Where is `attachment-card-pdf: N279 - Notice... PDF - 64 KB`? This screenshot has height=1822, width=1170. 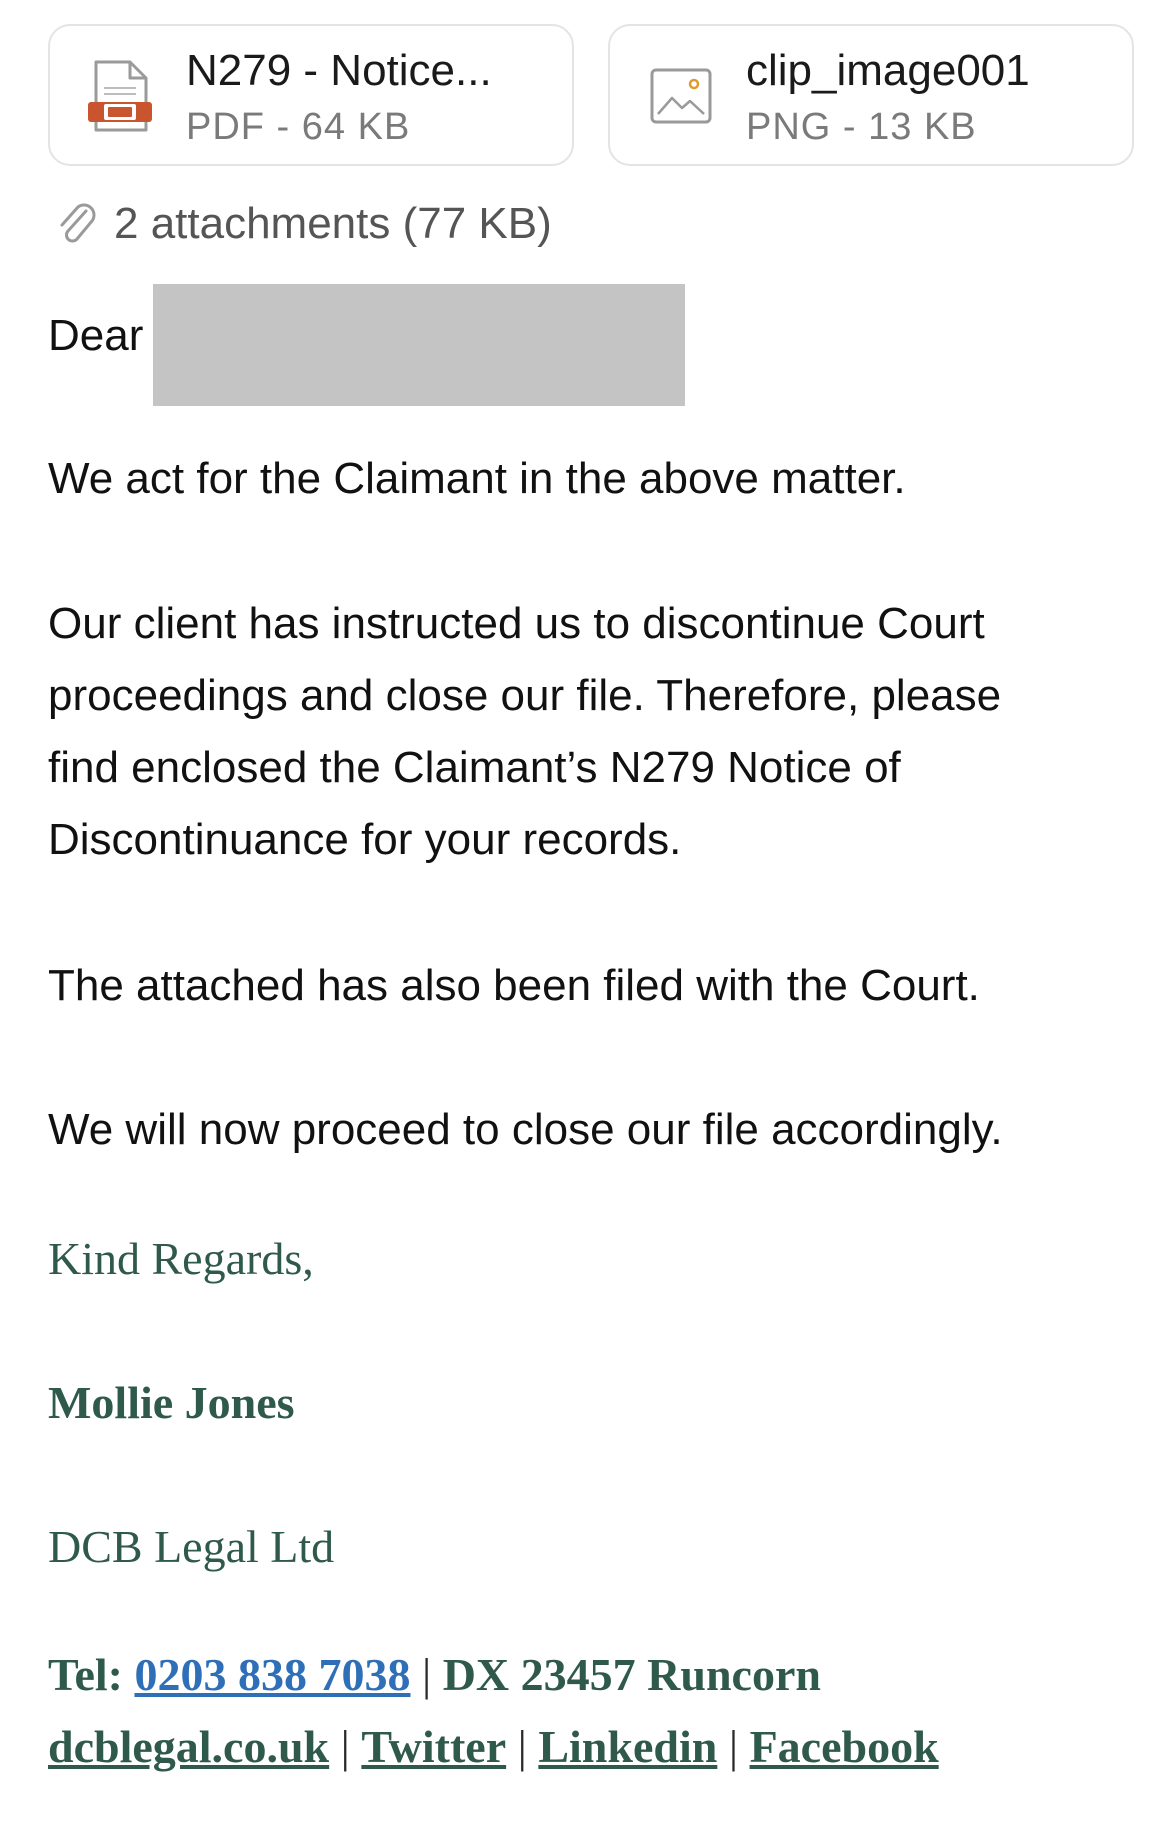
attachment-card-pdf: N279 - Notice... PDF - 64 KB is located at coordinates (311, 95).